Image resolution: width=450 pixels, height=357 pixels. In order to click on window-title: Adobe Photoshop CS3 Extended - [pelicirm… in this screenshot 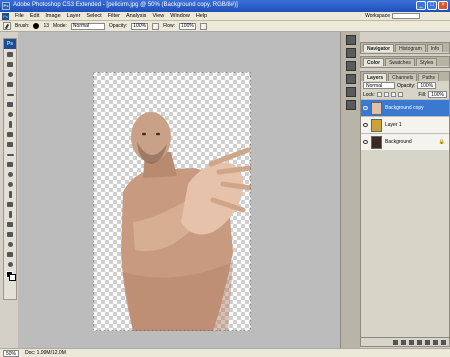, I will do `click(125, 5)`.